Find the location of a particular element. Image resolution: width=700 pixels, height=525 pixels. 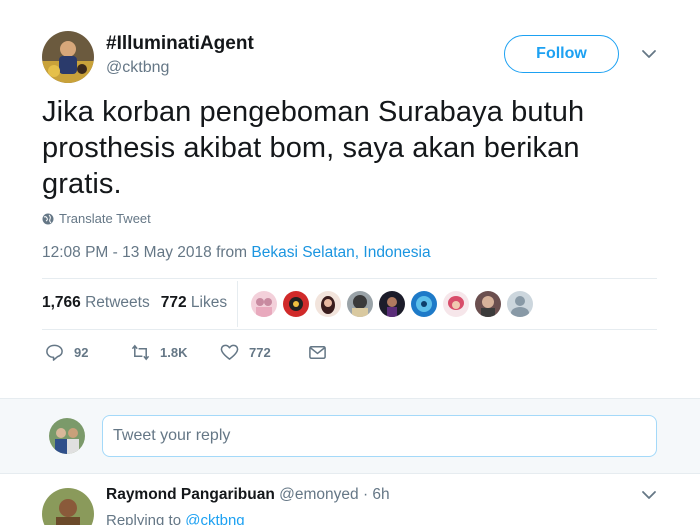

envelope-icon is located at coordinates (317, 352).